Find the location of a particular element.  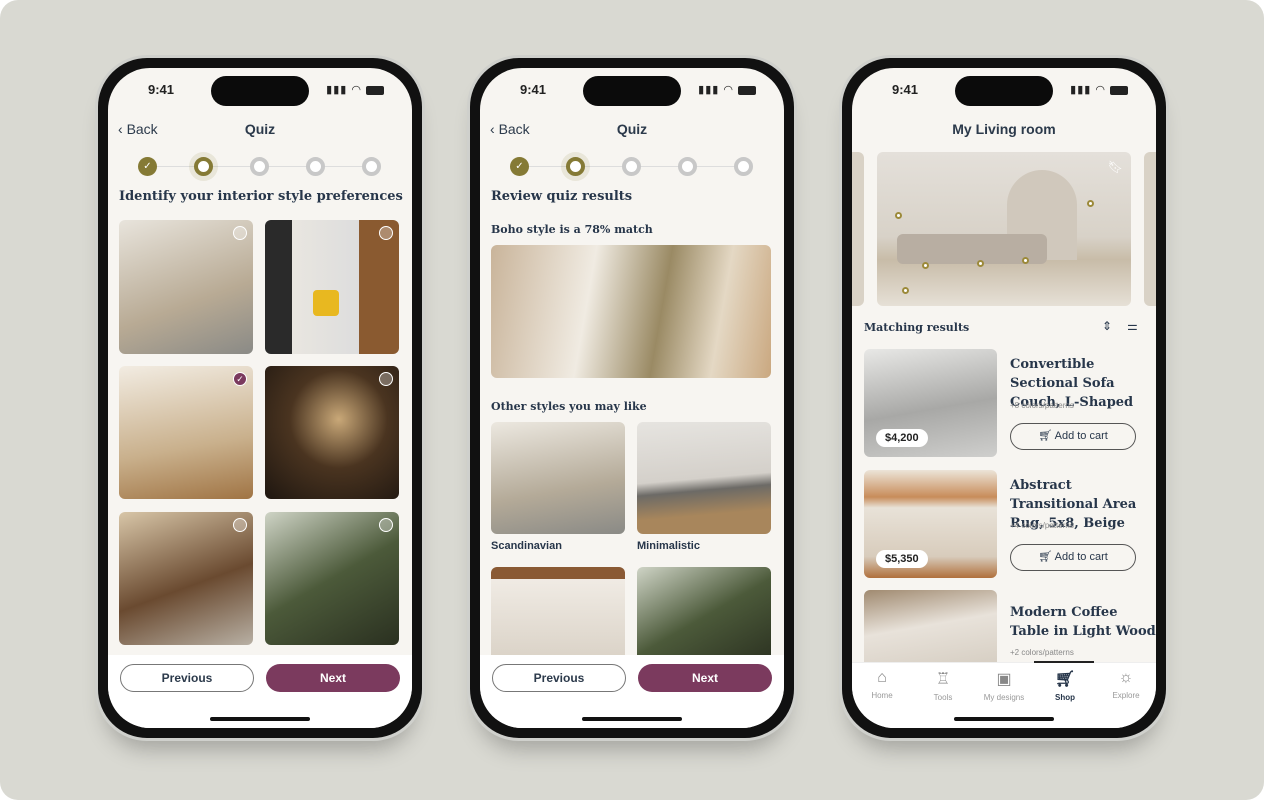

tab-label: Tools is located at coordinates (943, 697).